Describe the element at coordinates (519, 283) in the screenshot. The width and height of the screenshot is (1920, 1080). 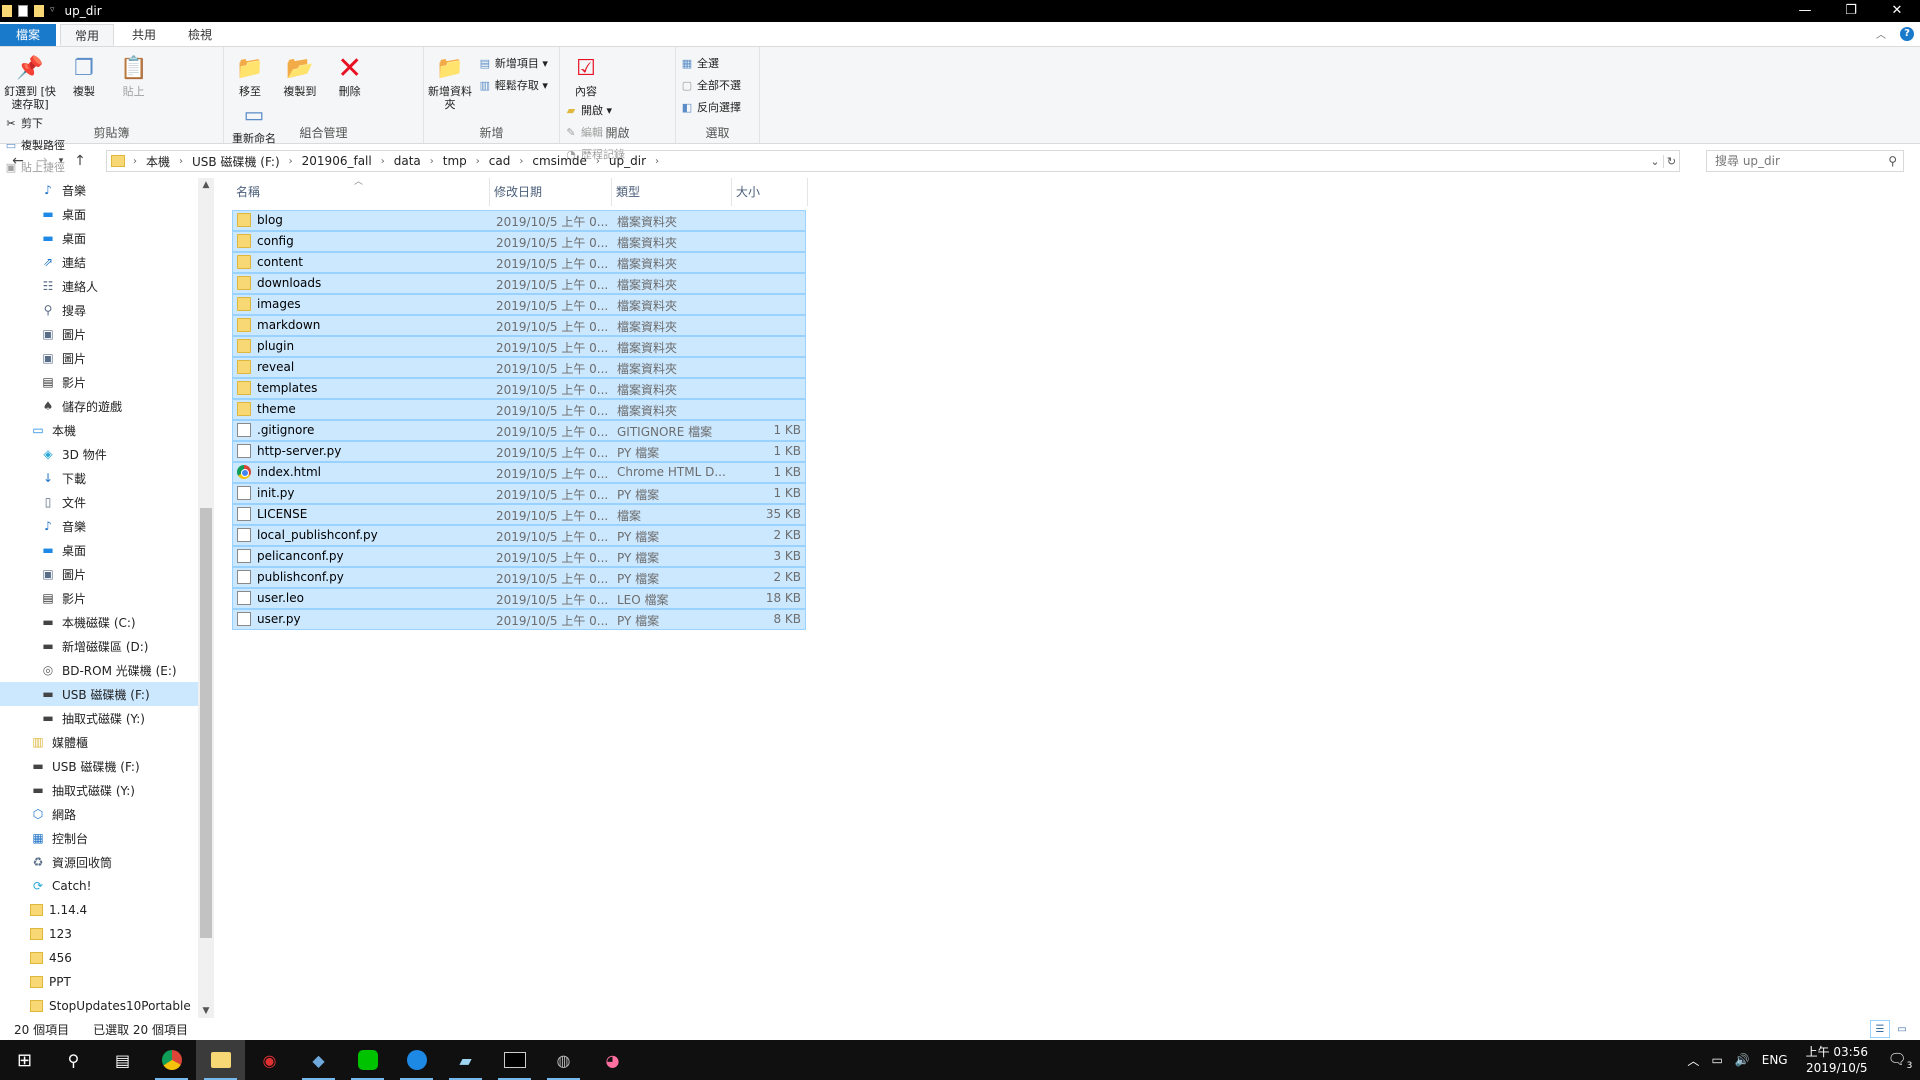
I see `file-row: downloads 2019/10/5 上午 0... 檔案資料夾` at that location.